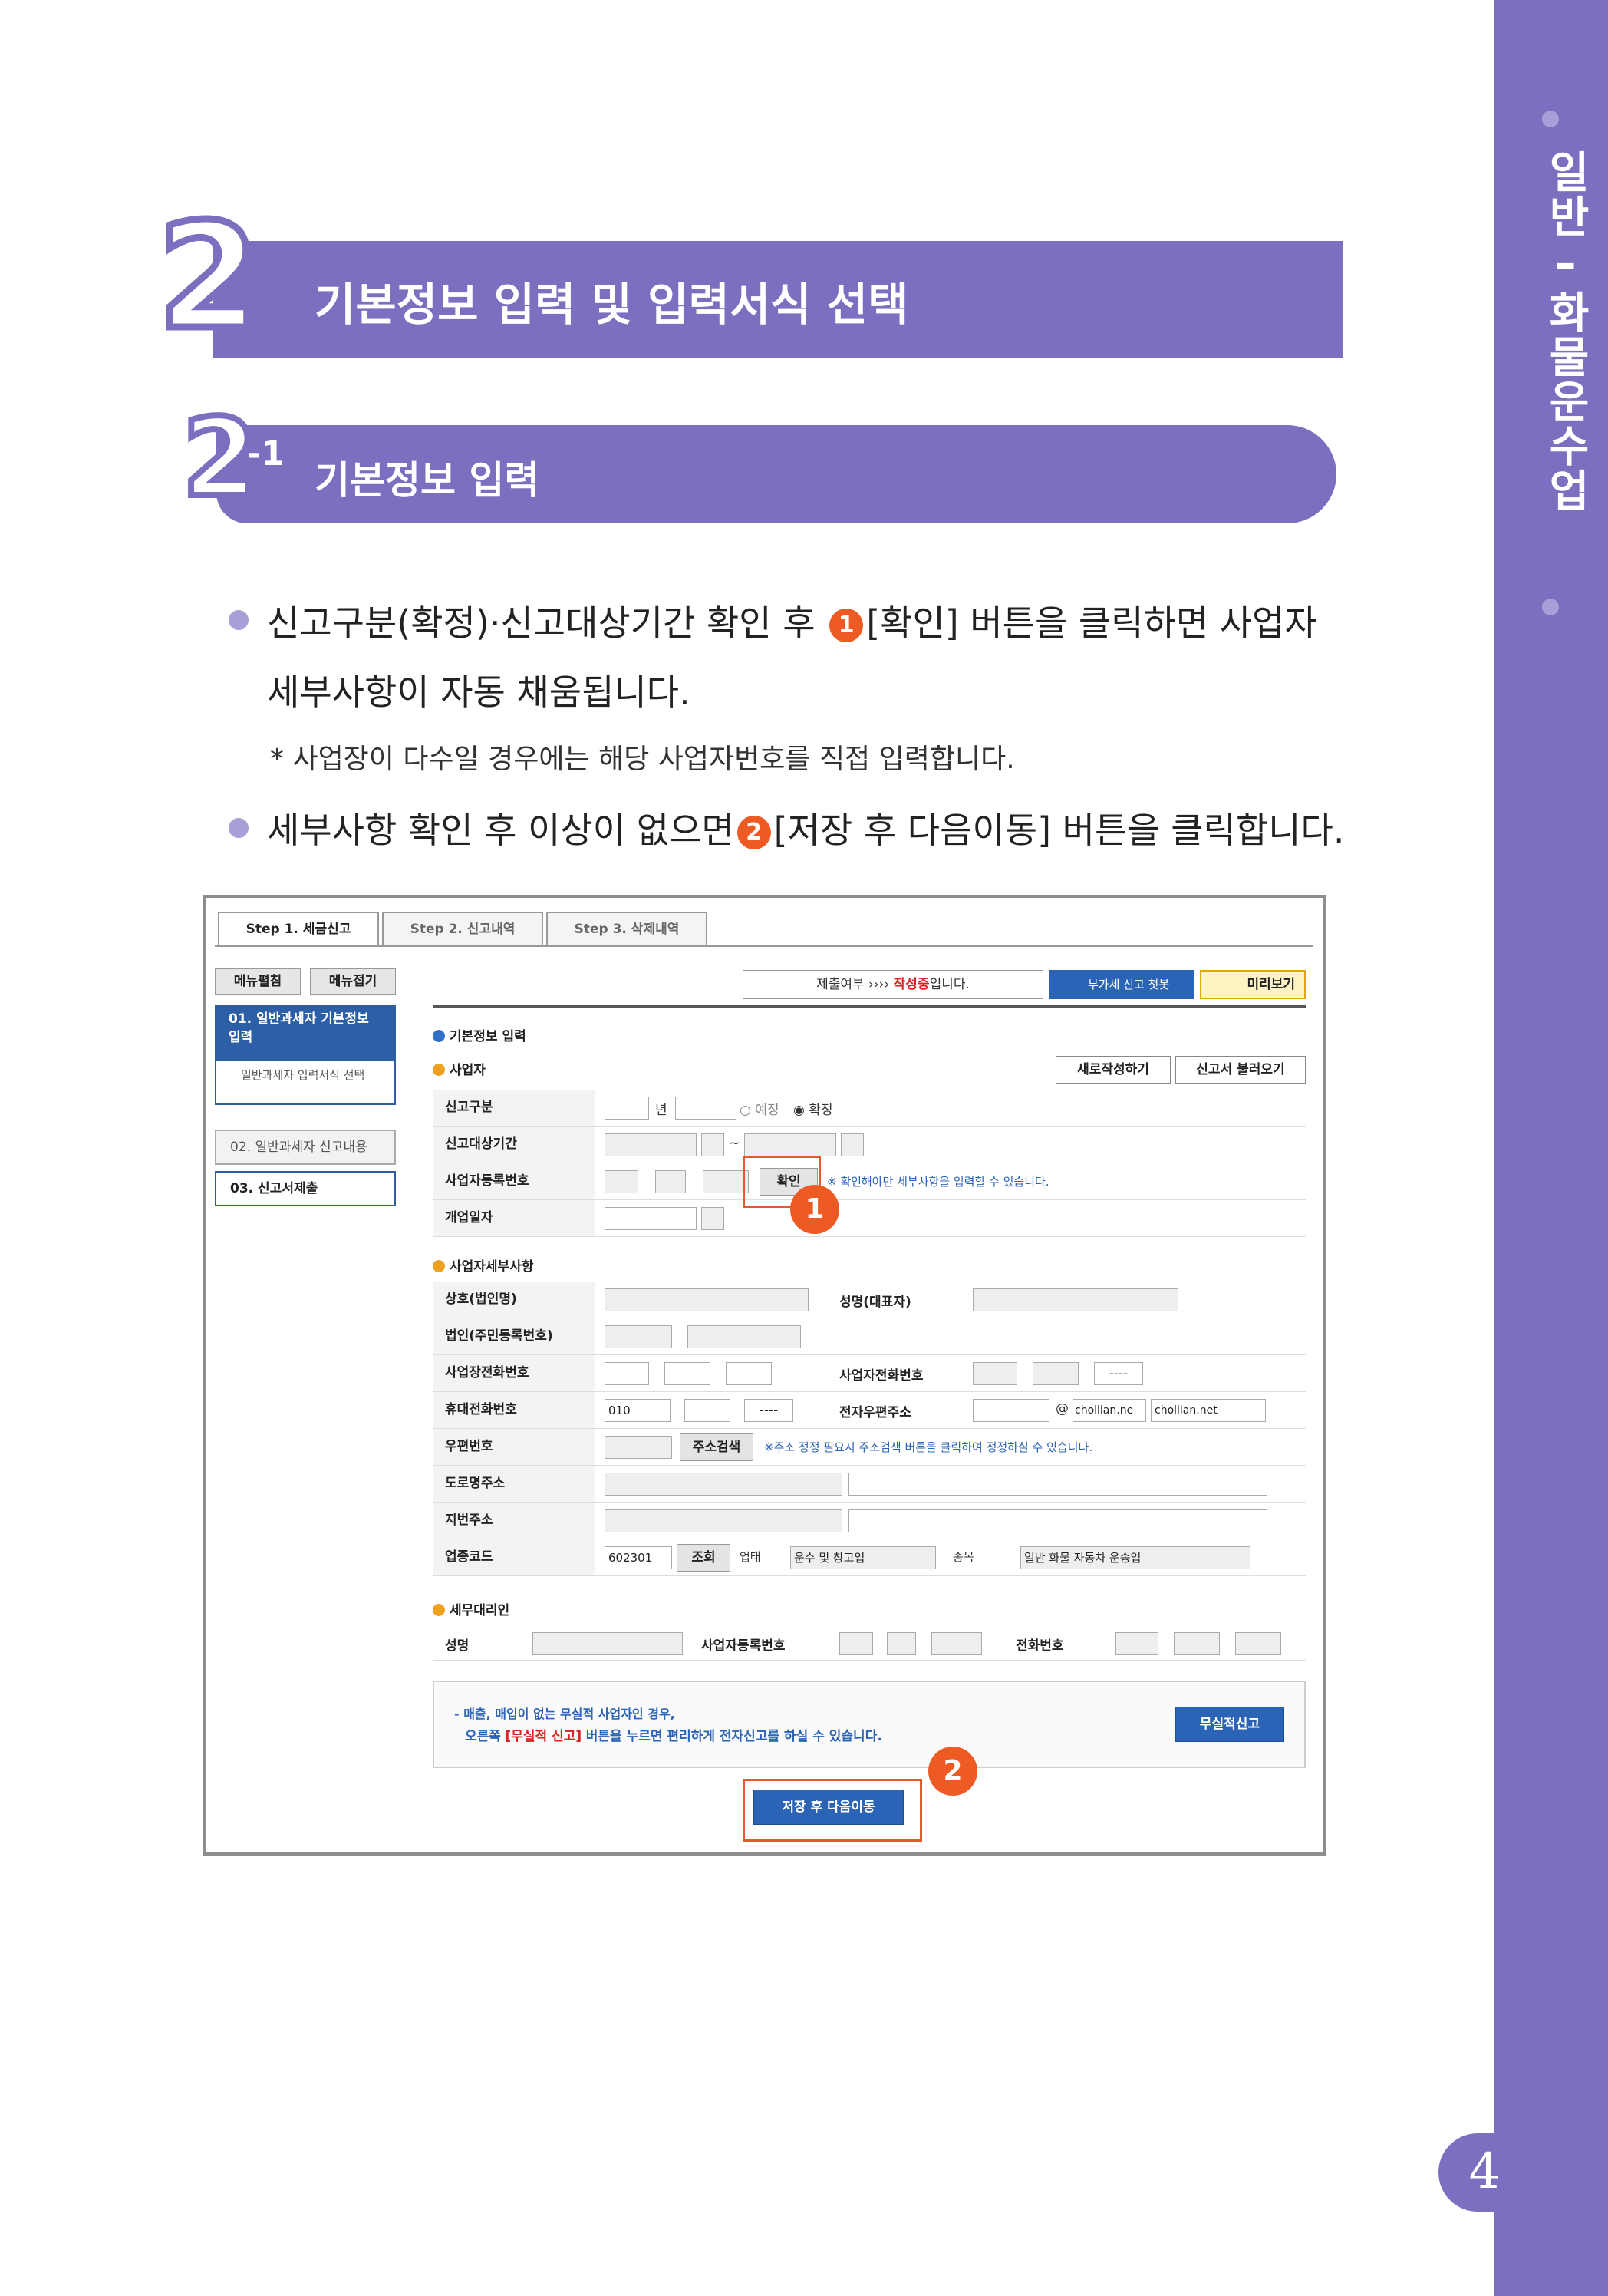 This screenshot has width=1608, height=2296. What do you see at coordinates (638, 1447) in the screenshot?
I see `zip-input` at bounding box center [638, 1447].